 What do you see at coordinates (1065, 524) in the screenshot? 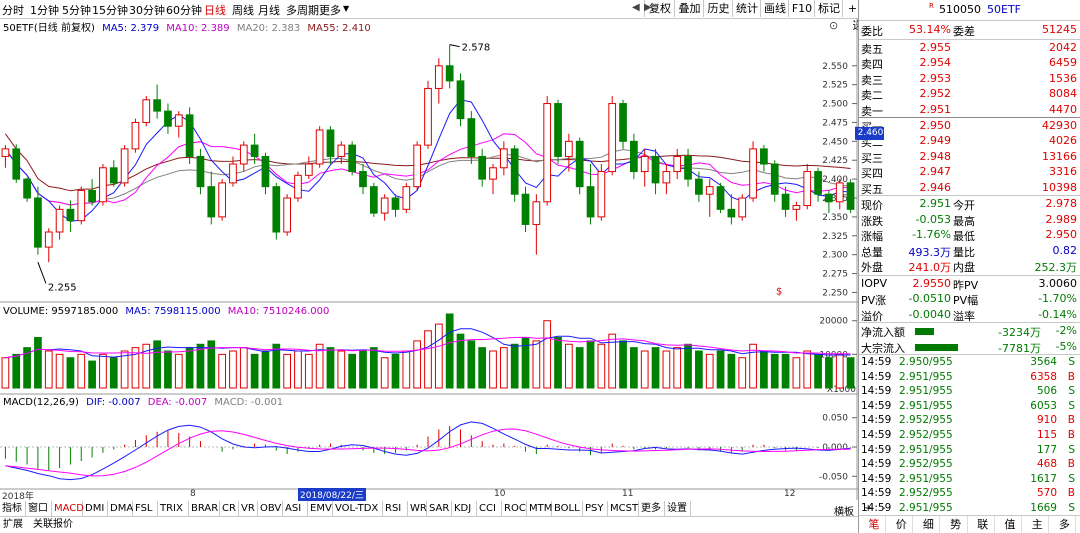
I see `quote-tab-7: 多` at bounding box center [1065, 524].